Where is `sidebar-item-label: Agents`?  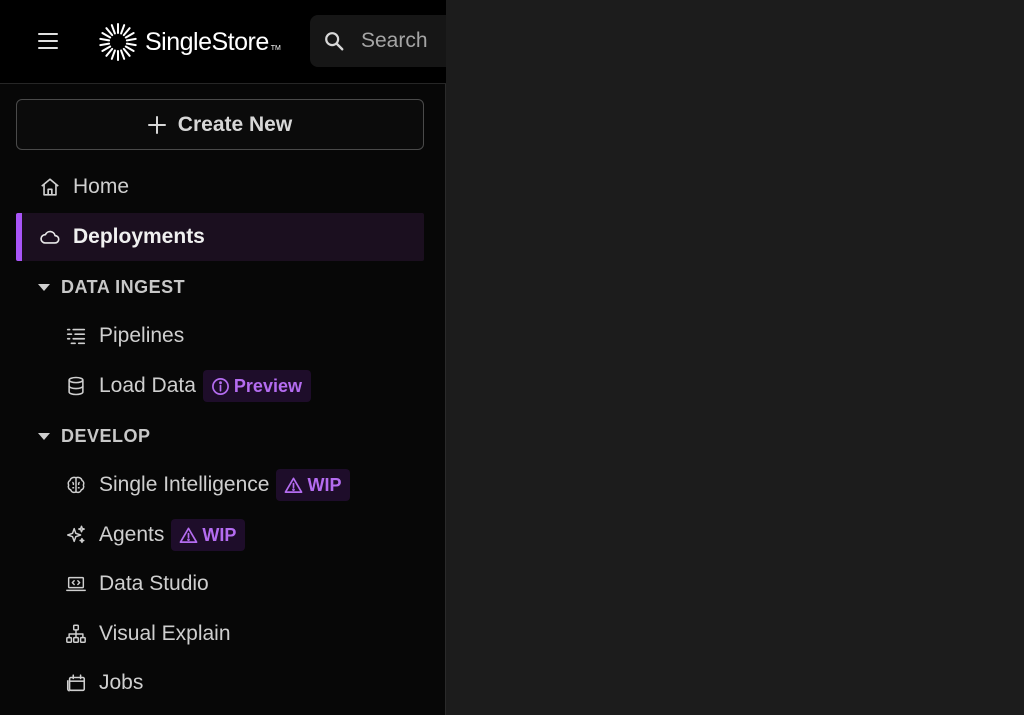 sidebar-item-label: Agents is located at coordinates (132, 534).